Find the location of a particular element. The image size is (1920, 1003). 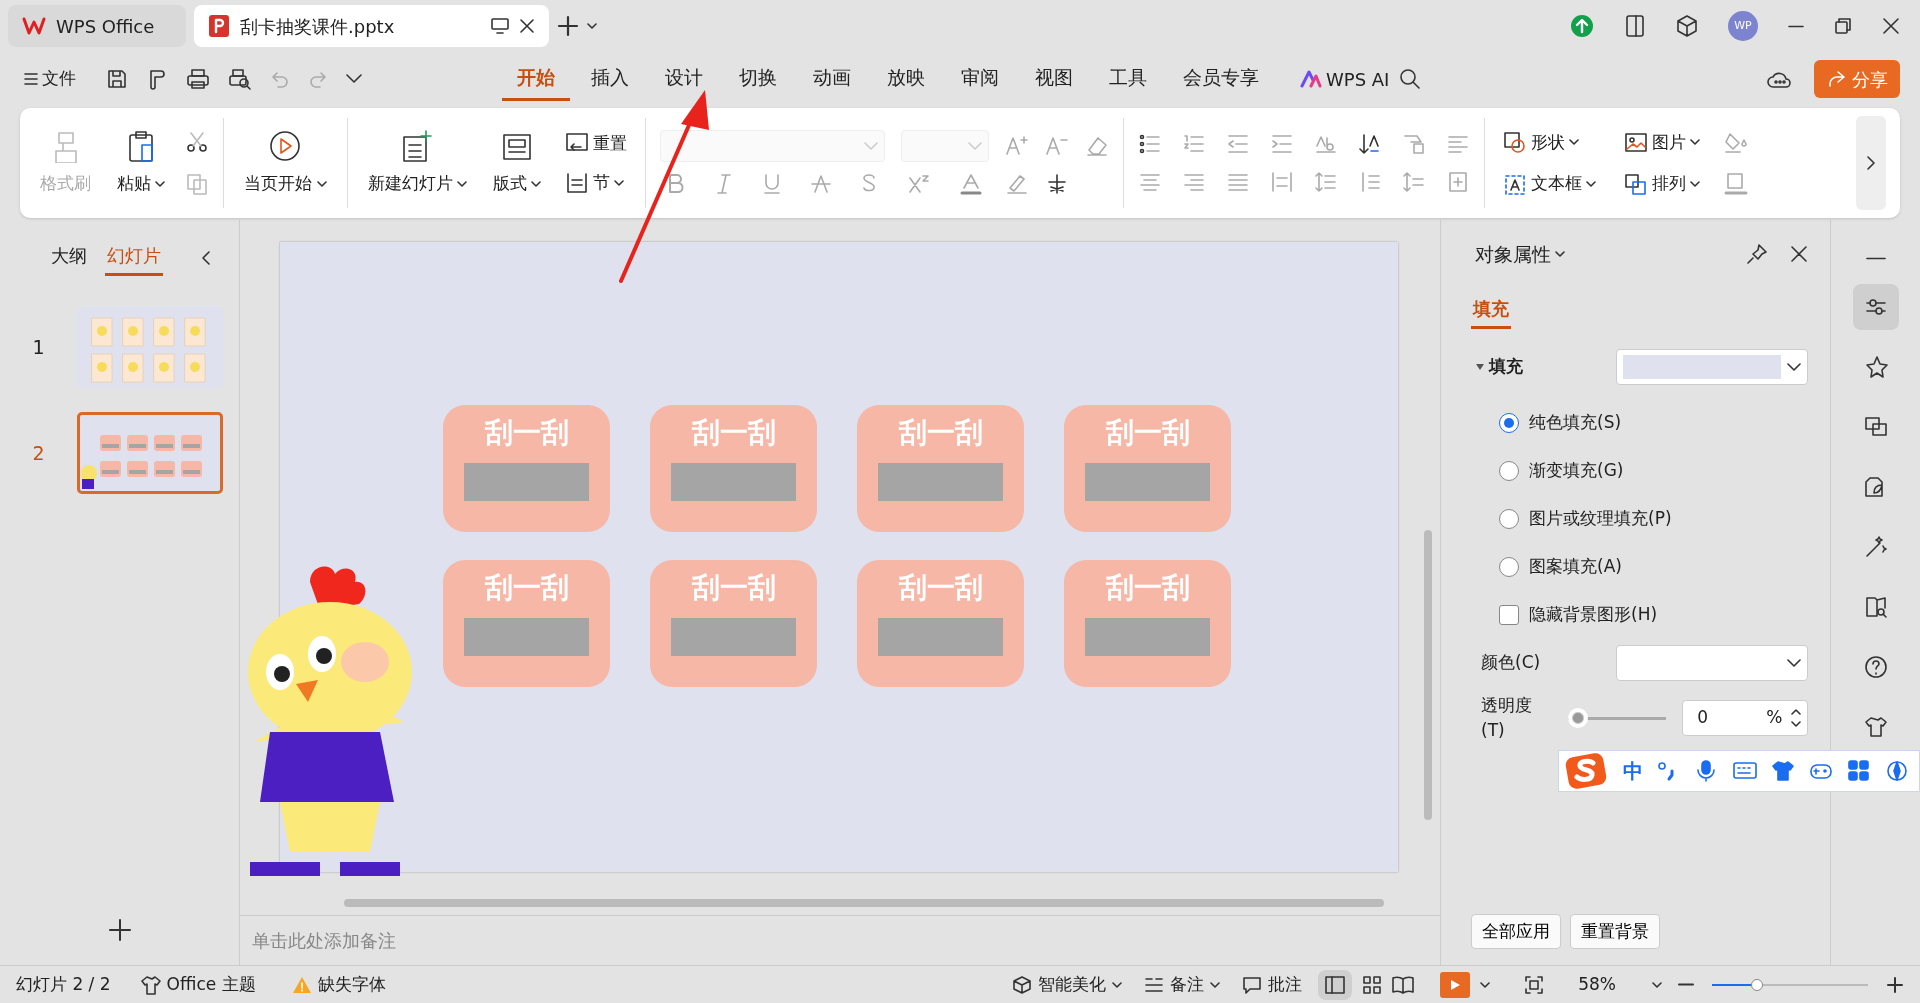

ribbon-button: 版式 is located at coordinates (516, 163).